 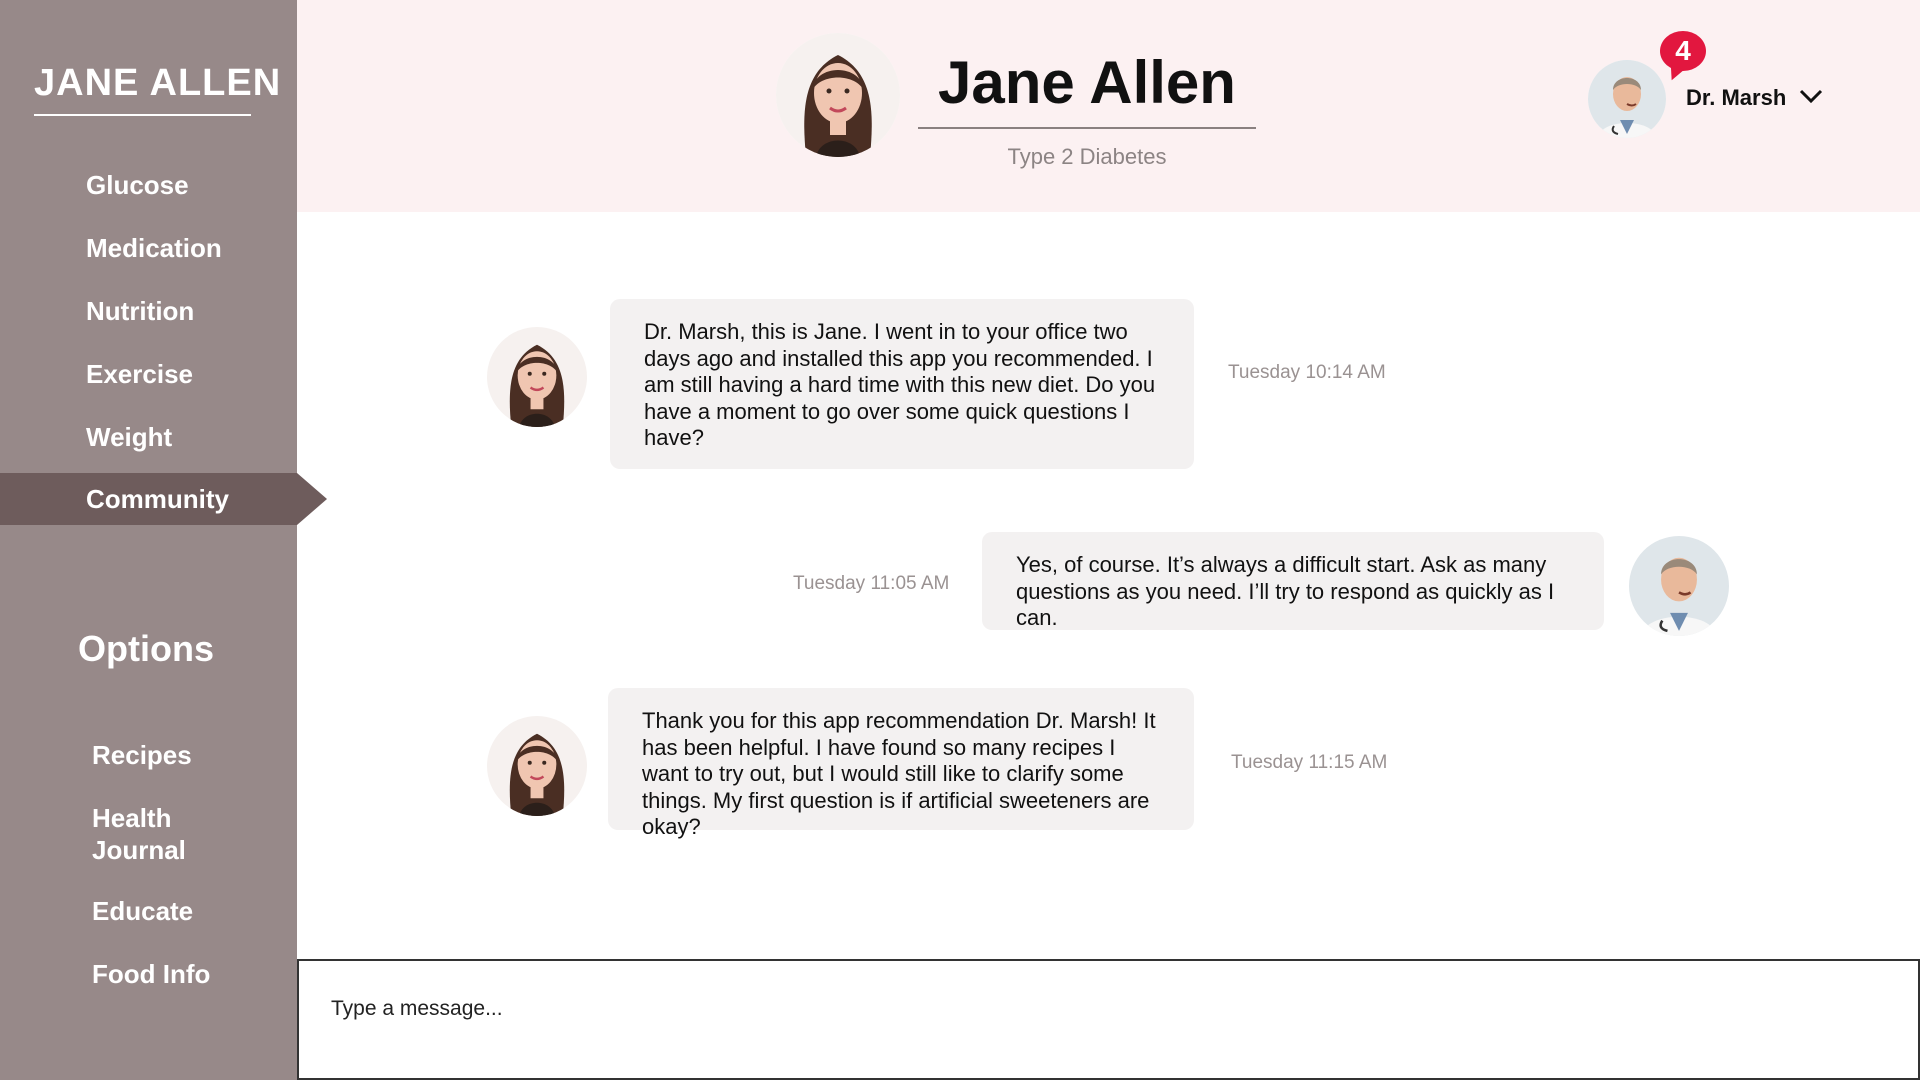 What do you see at coordinates (1307, 372) in the screenshot?
I see `message-timestamp: Tuesday 10:14 AM` at bounding box center [1307, 372].